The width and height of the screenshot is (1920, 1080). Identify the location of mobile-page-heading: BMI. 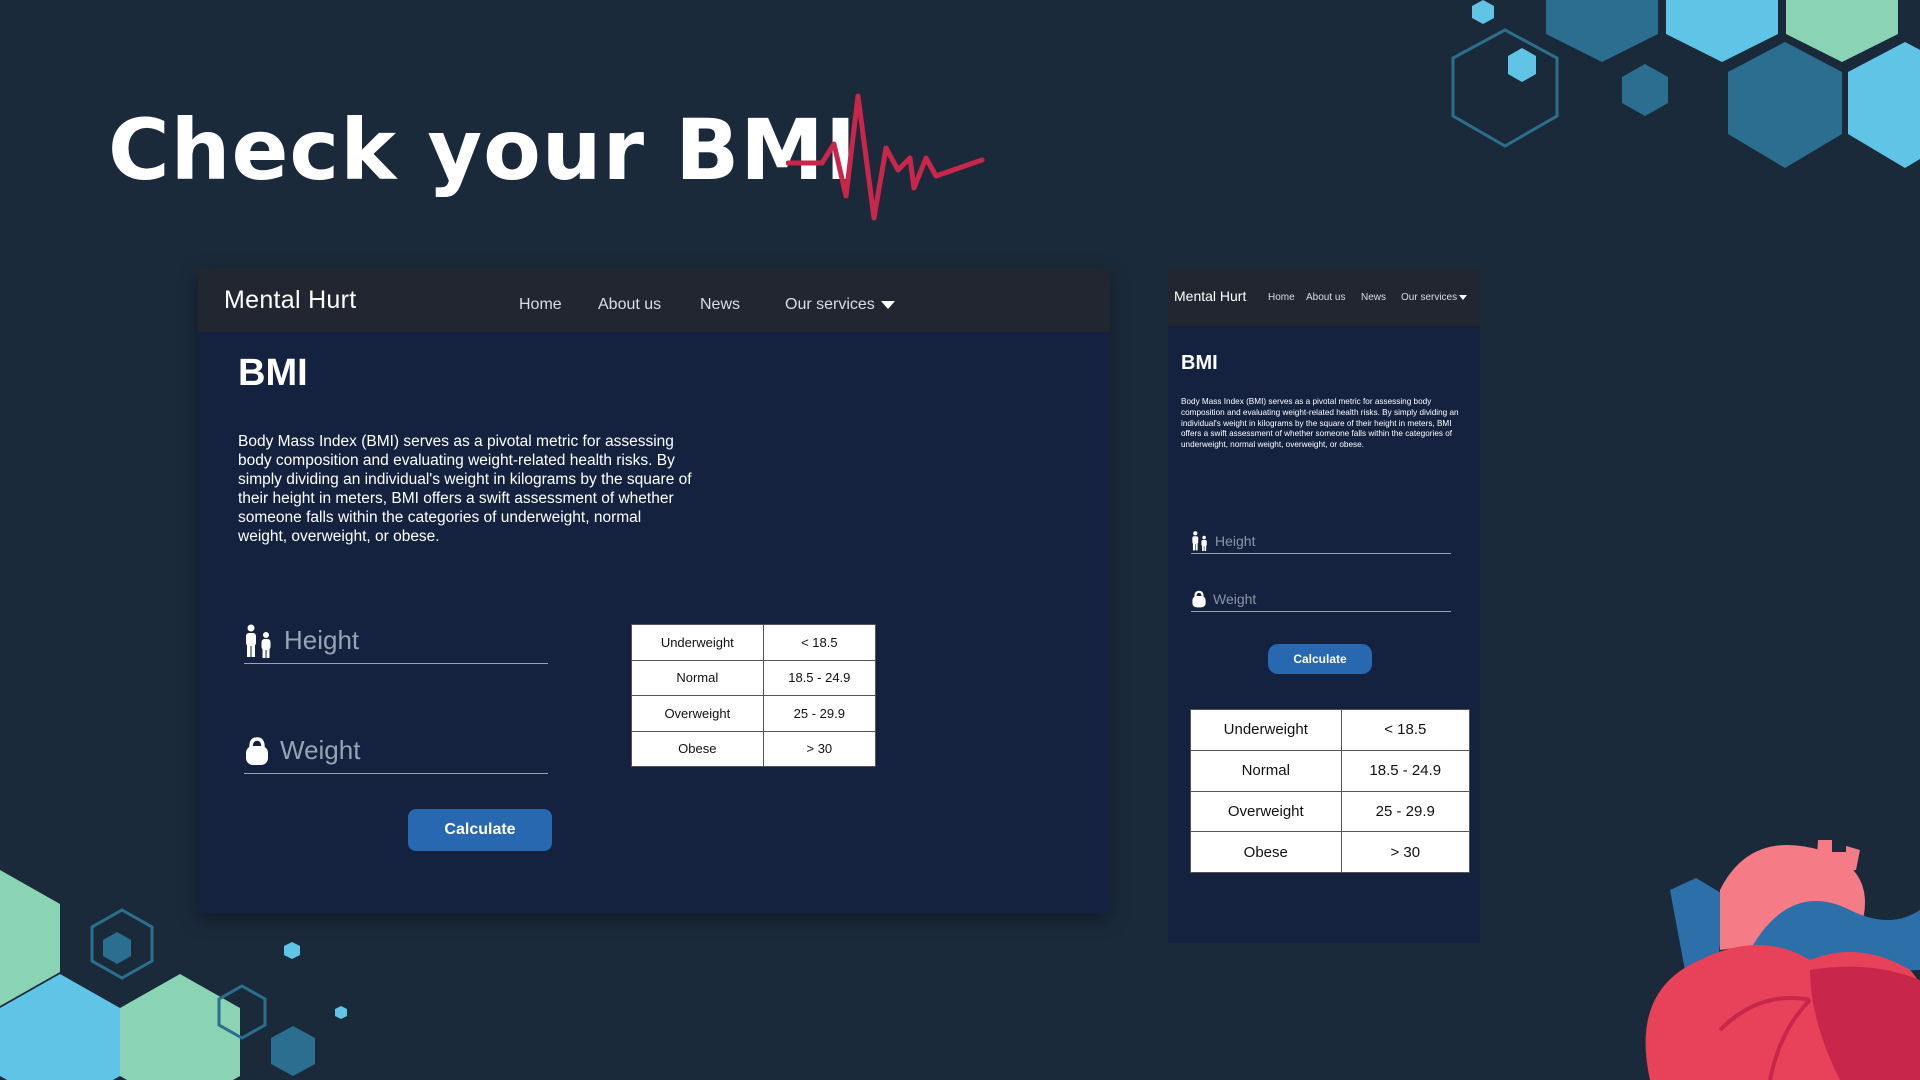
(1199, 363).